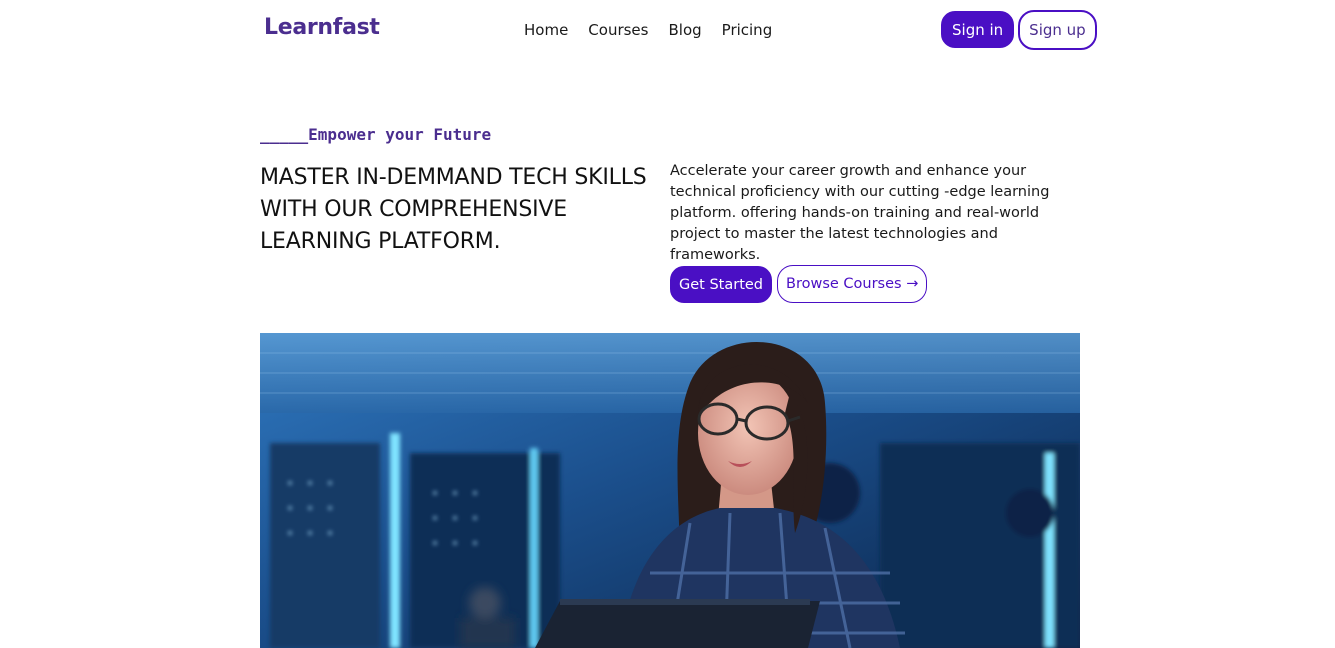  Describe the element at coordinates (747, 30) in the screenshot. I see `nav-item-pricing: Pricing` at that location.